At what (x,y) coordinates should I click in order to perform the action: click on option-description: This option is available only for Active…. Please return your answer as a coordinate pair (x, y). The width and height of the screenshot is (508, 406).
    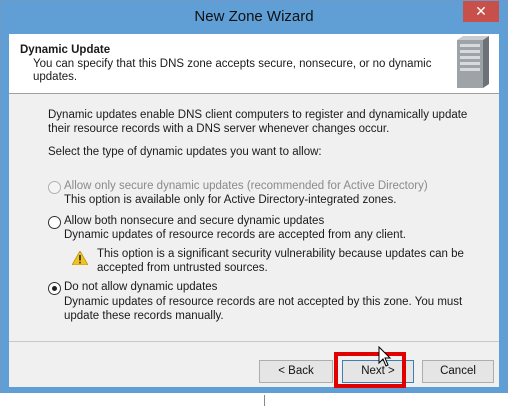
    Looking at the image, I should click on (230, 200).